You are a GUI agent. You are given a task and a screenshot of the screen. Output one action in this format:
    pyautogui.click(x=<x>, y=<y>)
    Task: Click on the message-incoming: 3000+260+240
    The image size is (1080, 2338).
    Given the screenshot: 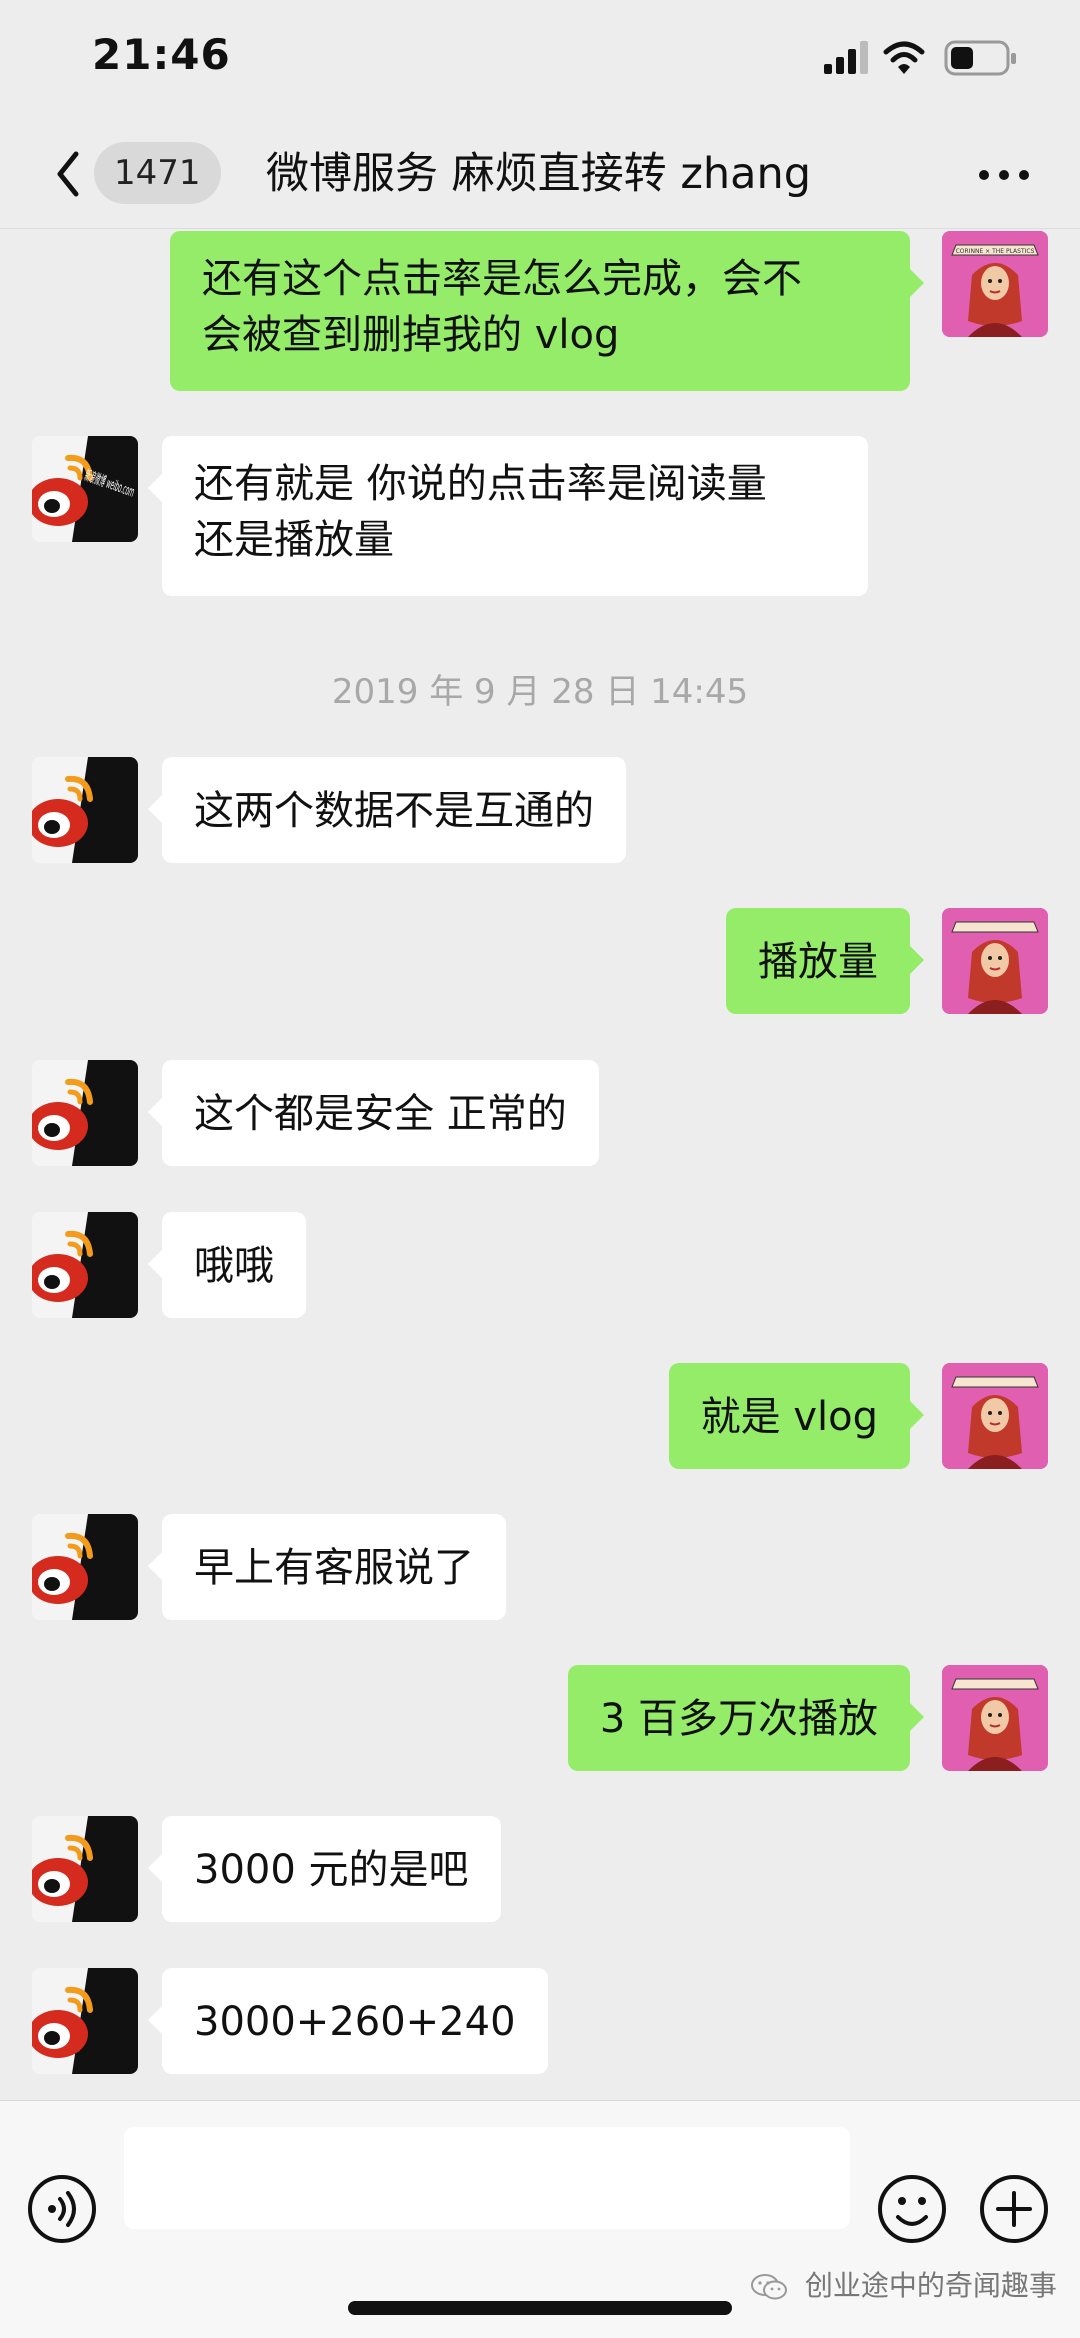 What is the action you would take?
    pyautogui.click(x=540, y=2021)
    